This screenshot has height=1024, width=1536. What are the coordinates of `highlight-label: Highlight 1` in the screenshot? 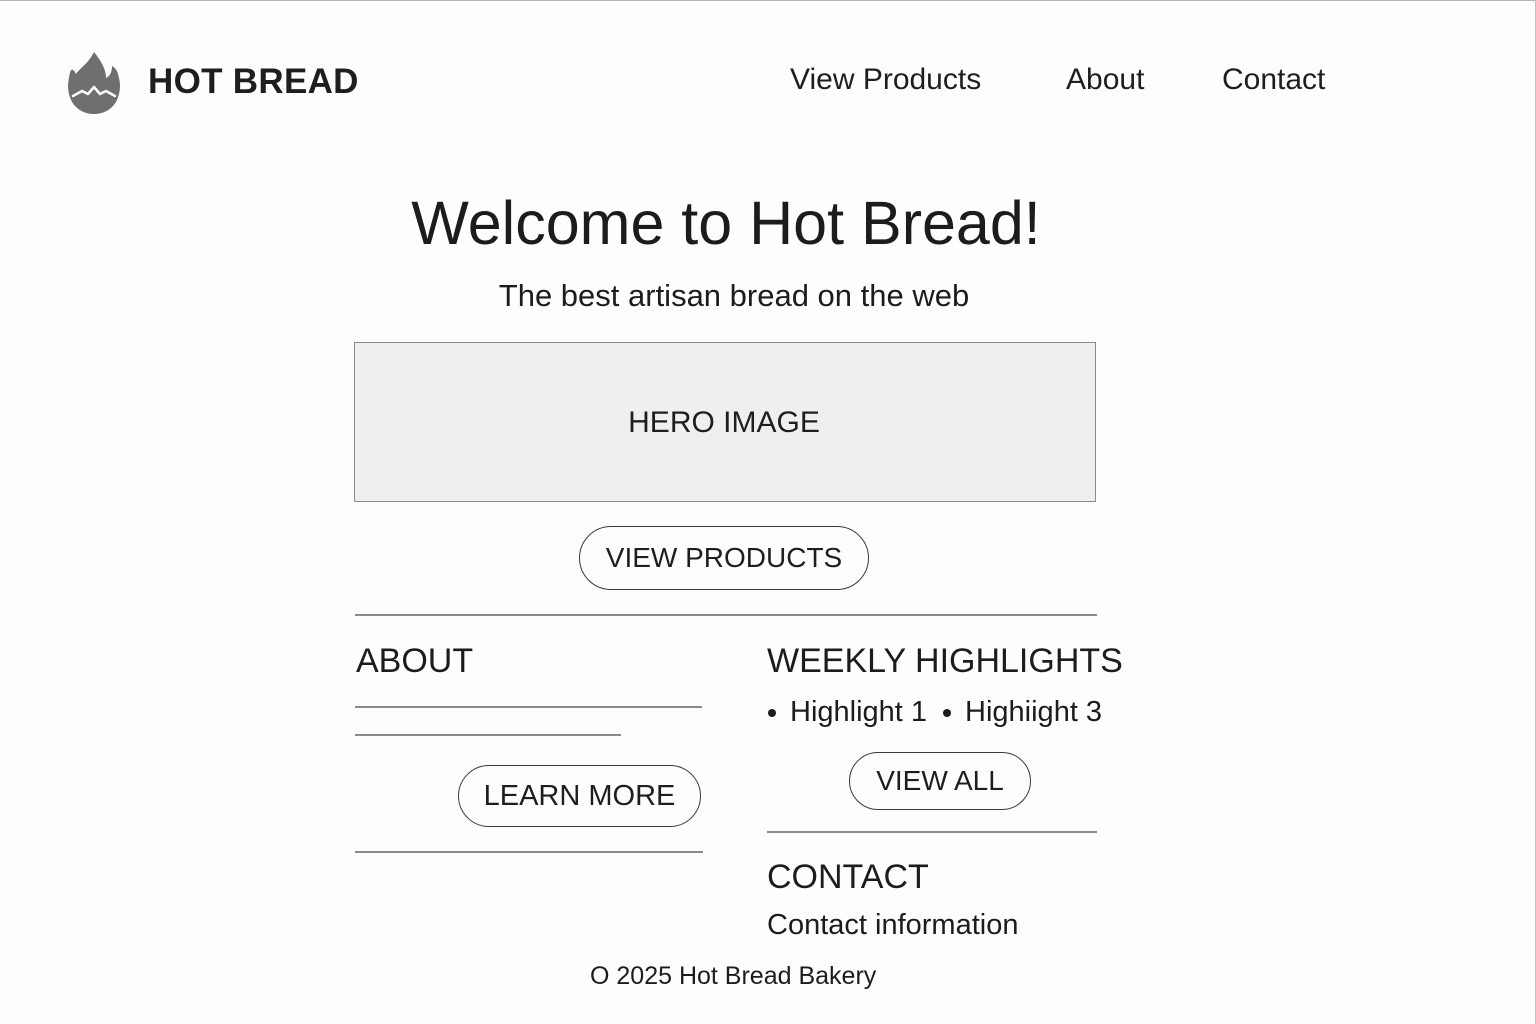 It's located at (859, 712).